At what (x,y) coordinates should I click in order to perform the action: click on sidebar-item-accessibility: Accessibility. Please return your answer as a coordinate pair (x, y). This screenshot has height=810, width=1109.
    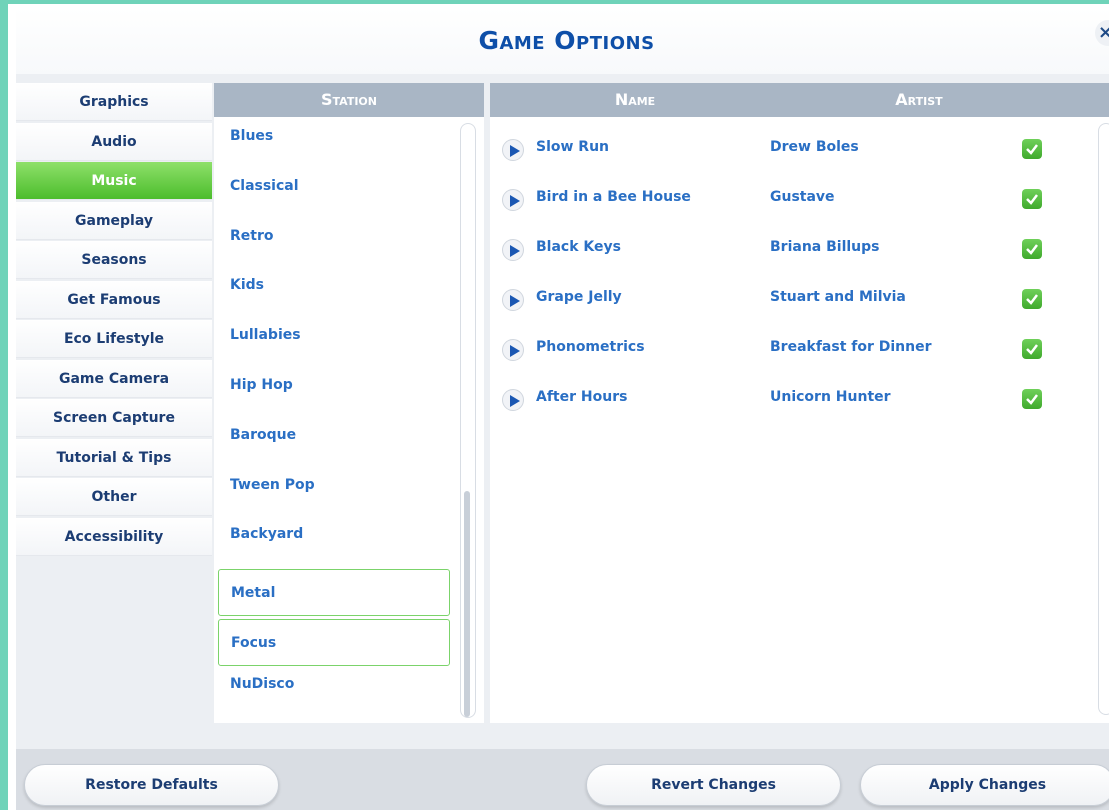
    Looking at the image, I should click on (114, 536).